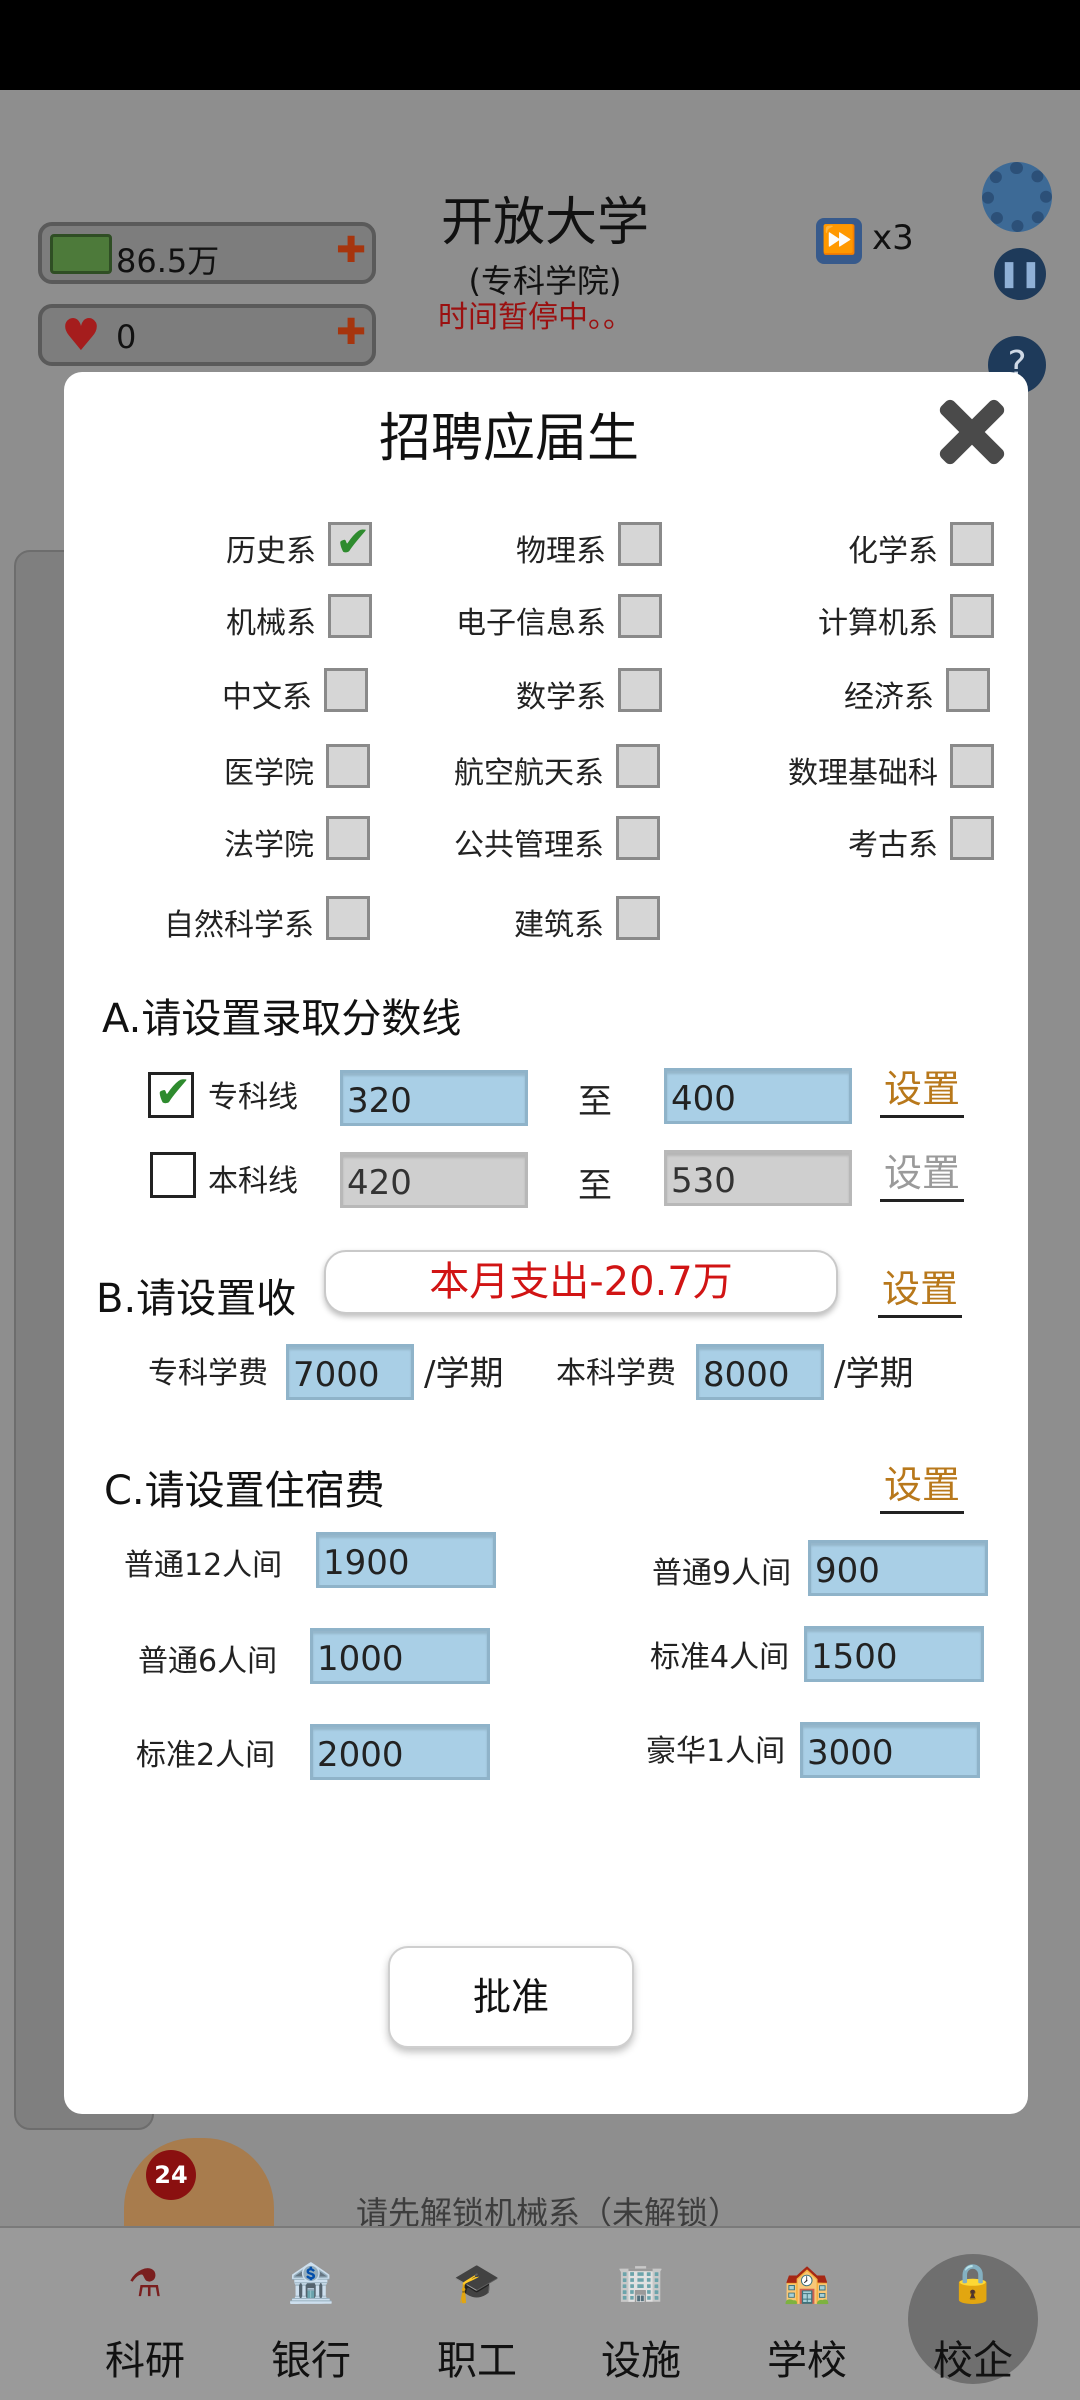 The image size is (1080, 2400). I want to click on room-label: 豪华1人间, so click(716, 1751).